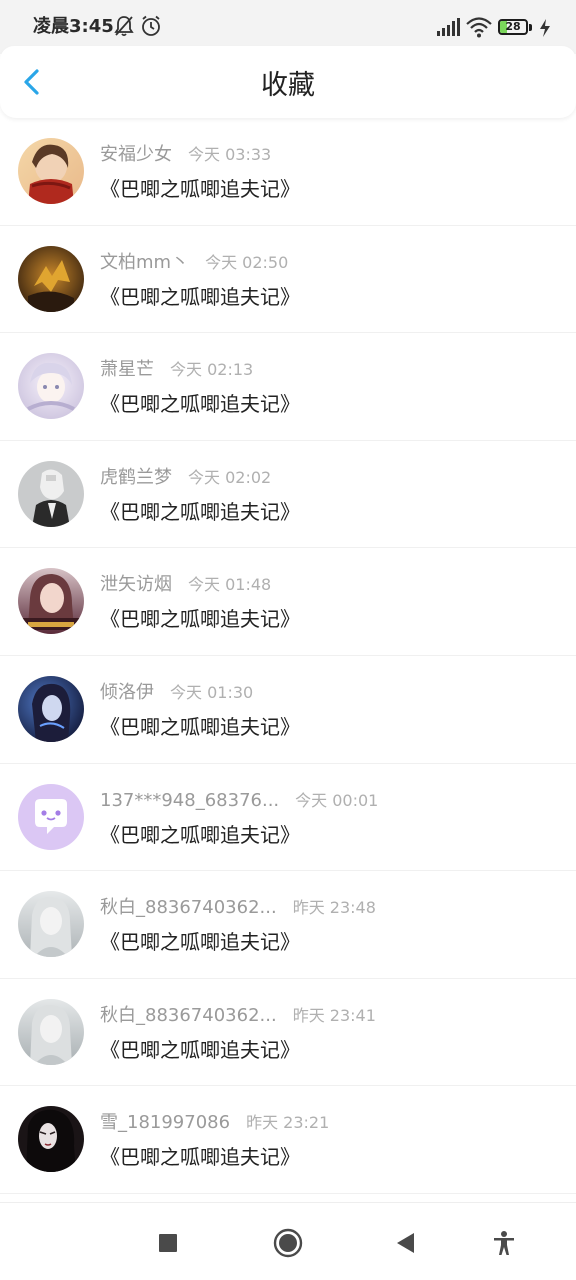  I want to click on back-nav-button, so click(406, 1243).